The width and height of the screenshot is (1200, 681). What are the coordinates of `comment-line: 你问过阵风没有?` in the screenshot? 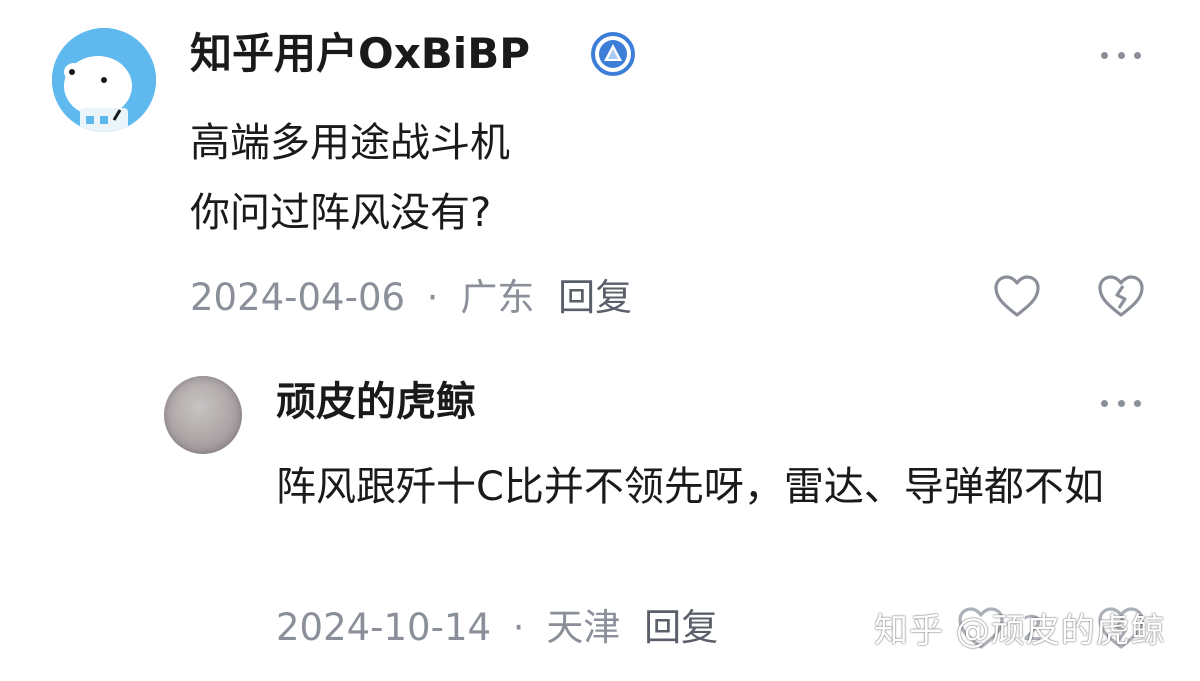 It's located at (341, 213).